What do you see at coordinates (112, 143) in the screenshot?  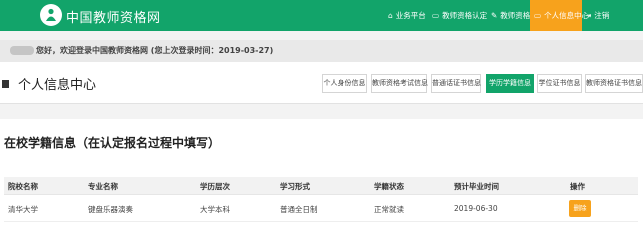 I see `section-title: 在校学籍信息（在认定报名过程中填写）` at bounding box center [112, 143].